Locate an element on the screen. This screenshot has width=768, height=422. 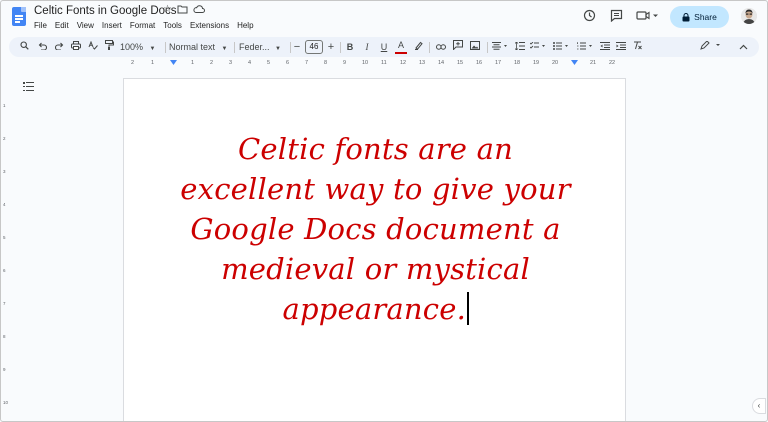
insert-link-icon is located at coordinates (441, 47).